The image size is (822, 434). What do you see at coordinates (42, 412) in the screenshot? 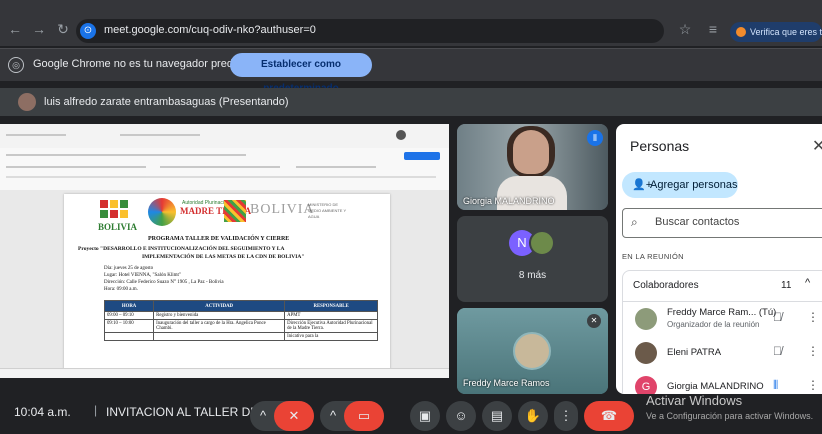
I see `clock: 10:04 a.m.` at bounding box center [42, 412].